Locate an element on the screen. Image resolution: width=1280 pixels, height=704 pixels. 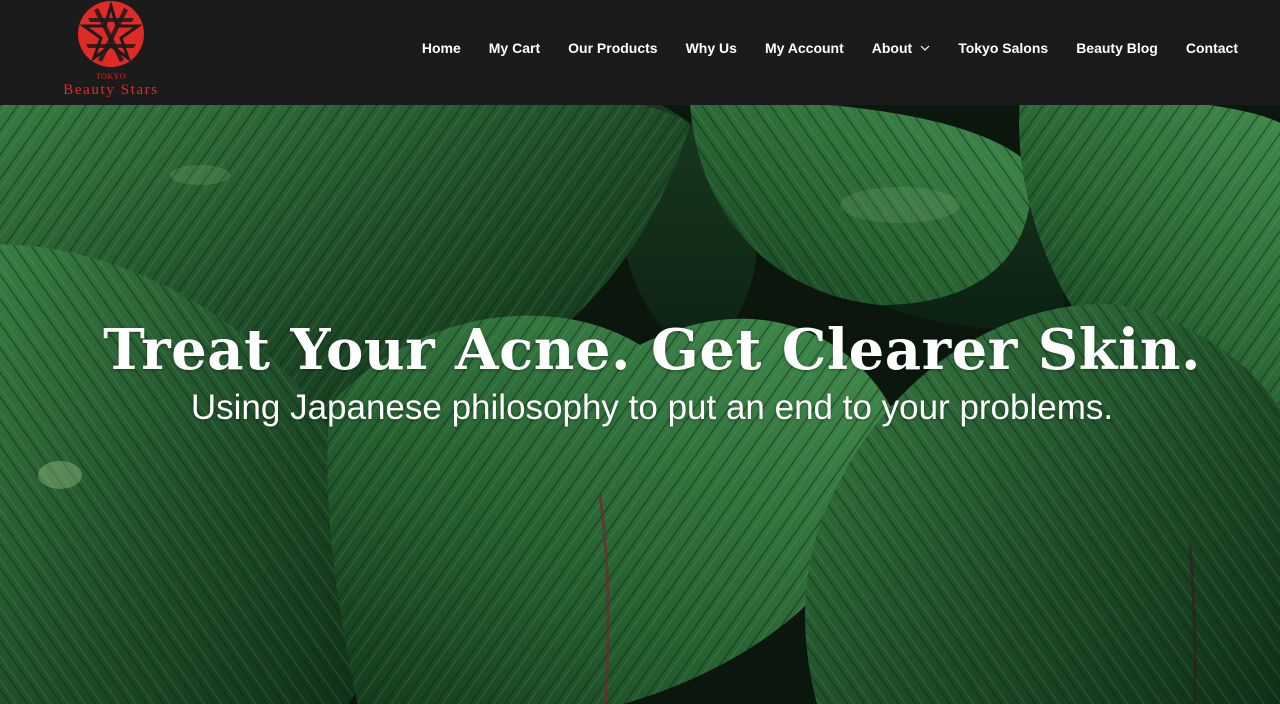
nav-beauty-blog: Beauty Blog is located at coordinates (1117, 48).